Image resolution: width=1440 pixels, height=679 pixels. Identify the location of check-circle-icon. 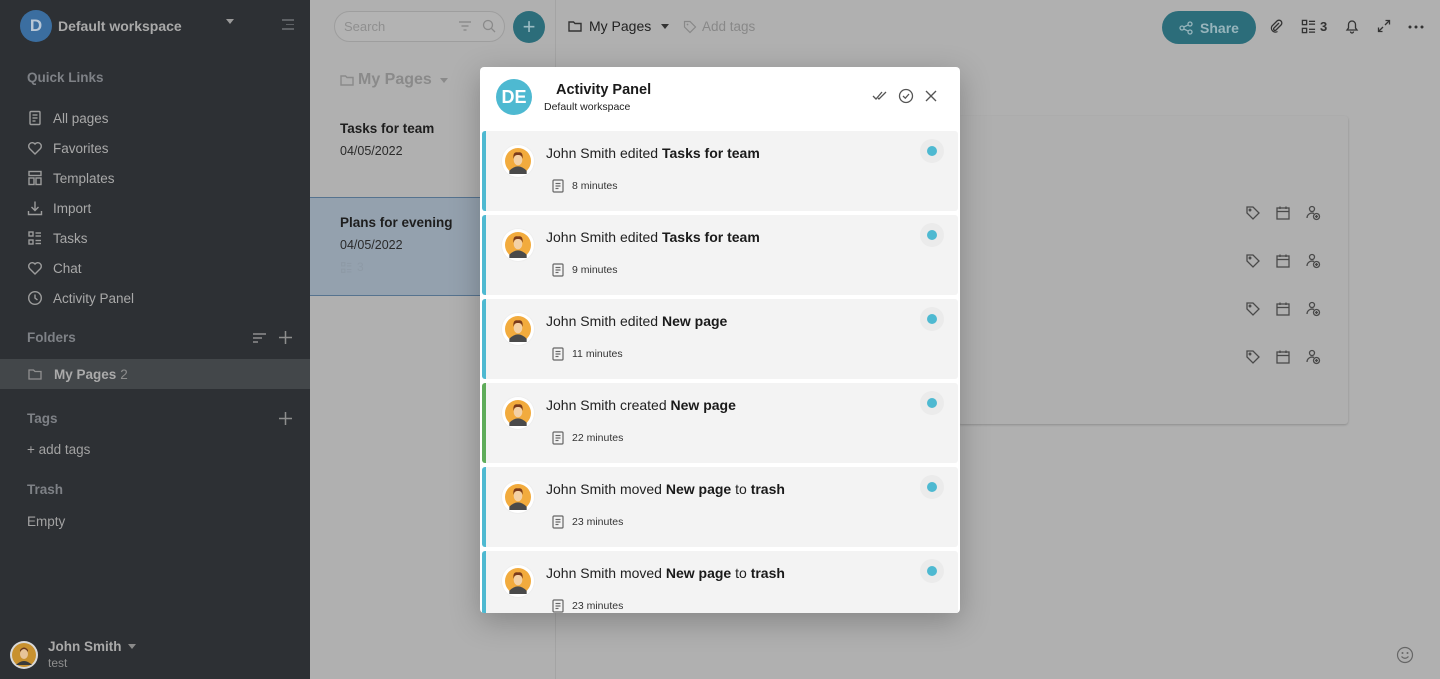
(906, 96).